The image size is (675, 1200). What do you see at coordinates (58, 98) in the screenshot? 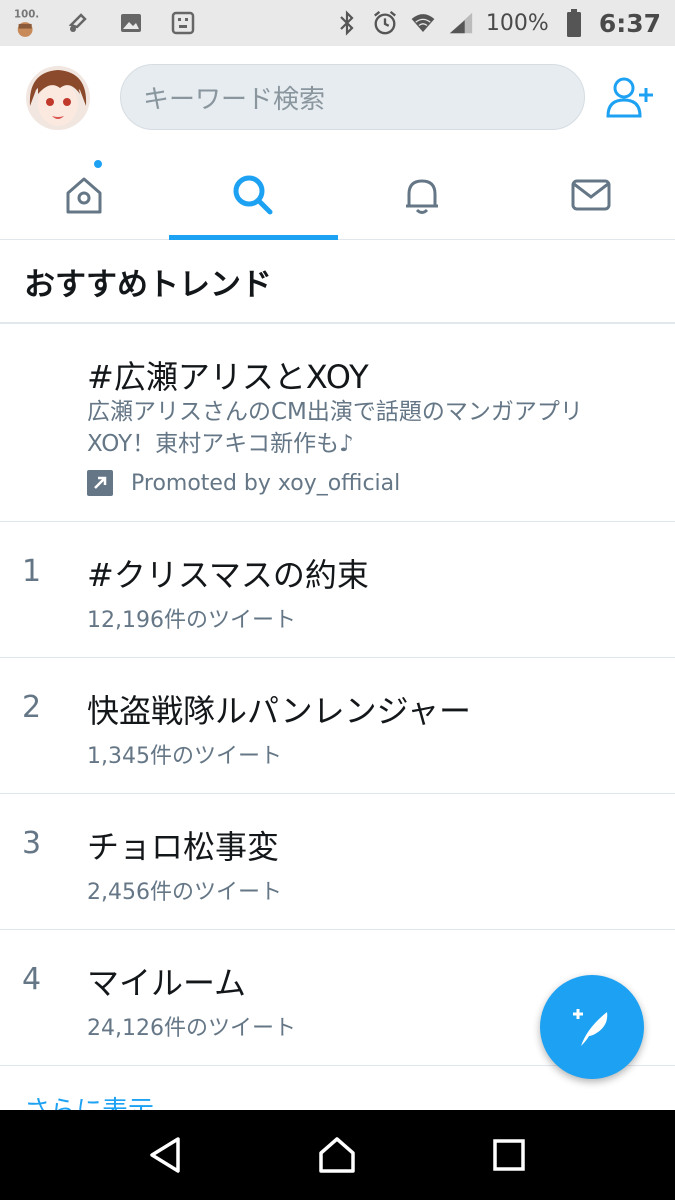
I see `avatar` at bounding box center [58, 98].